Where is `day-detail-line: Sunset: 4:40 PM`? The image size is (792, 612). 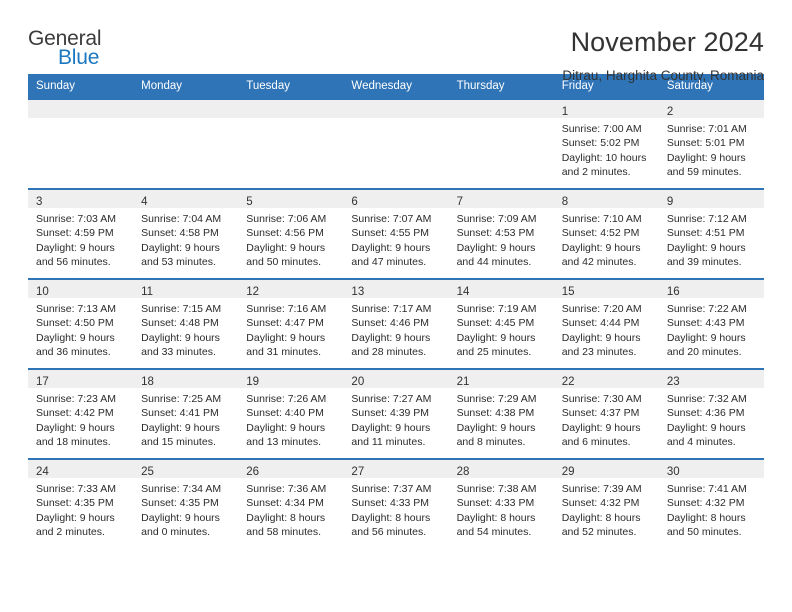 day-detail-line: Sunset: 4:40 PM is located at coordinates (285, 413).